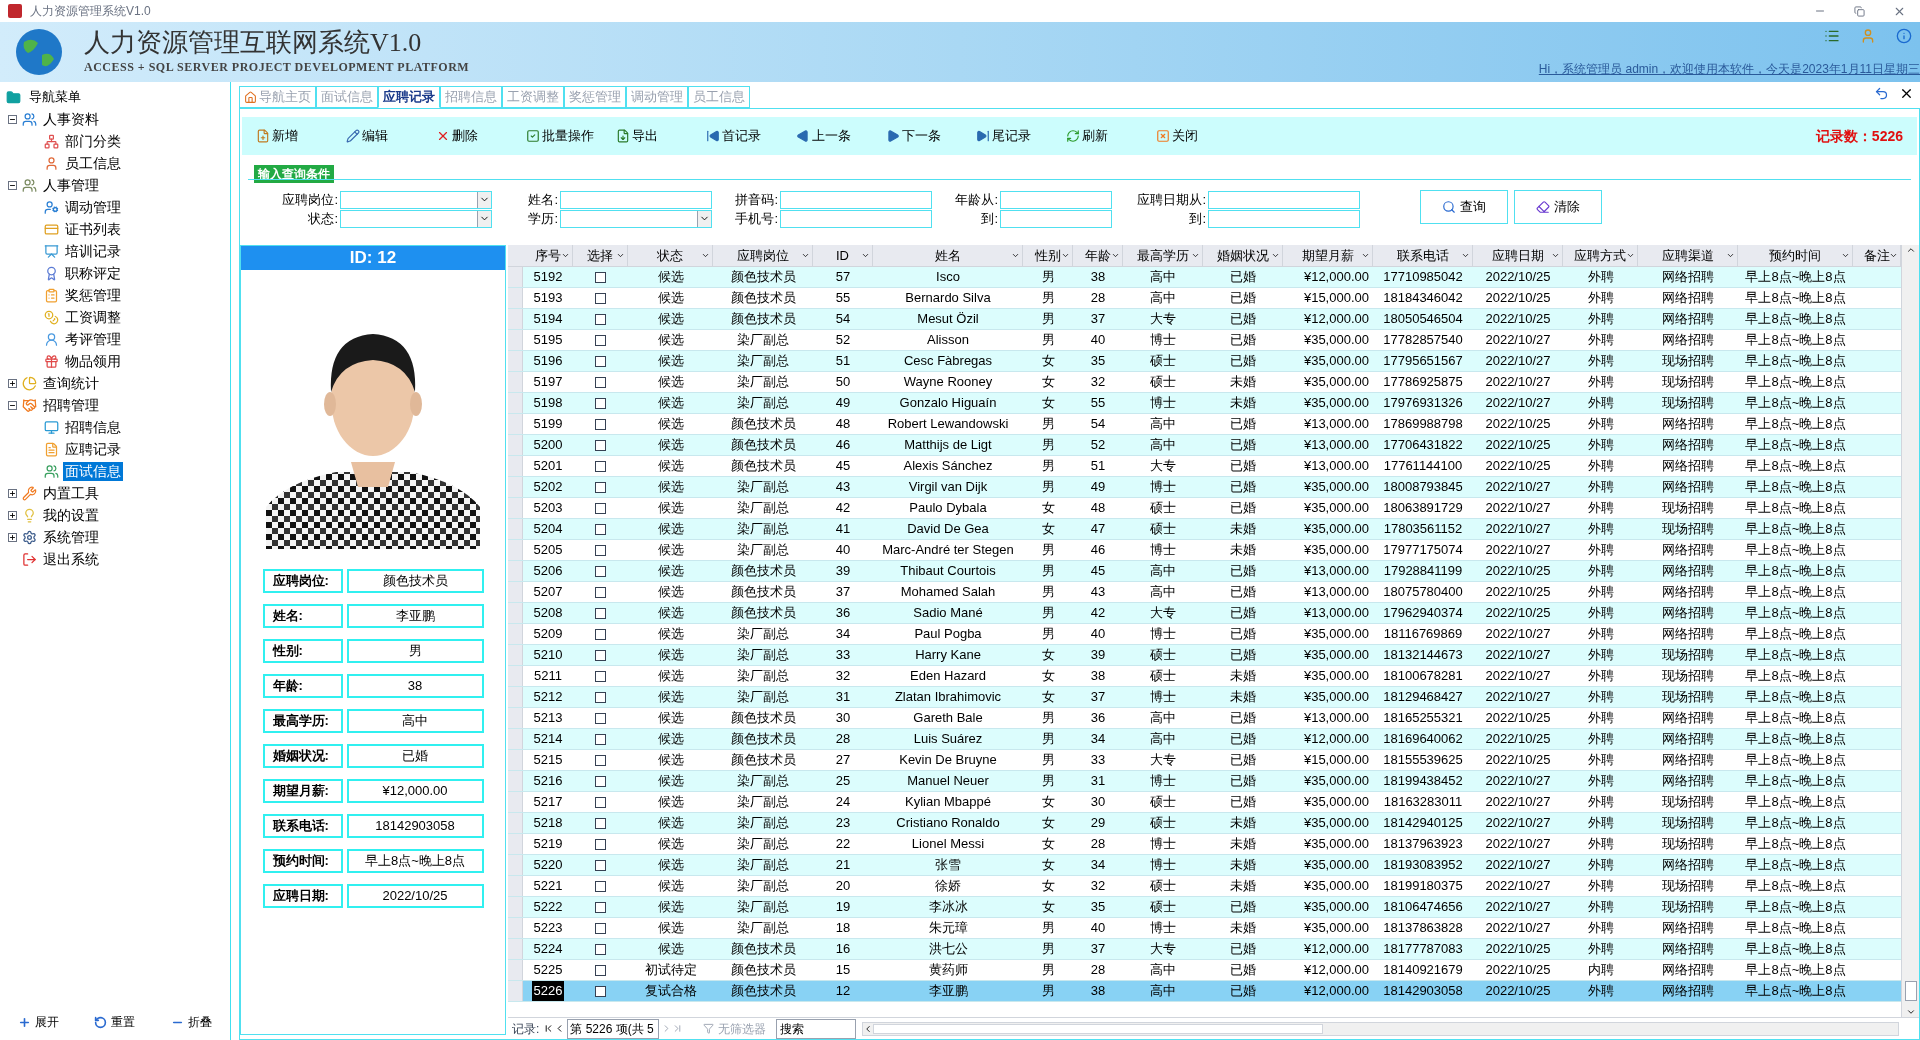 This screenshot has height=1040, width=1920. I want to click on scroll-down-icon, so click(1910, 1012).